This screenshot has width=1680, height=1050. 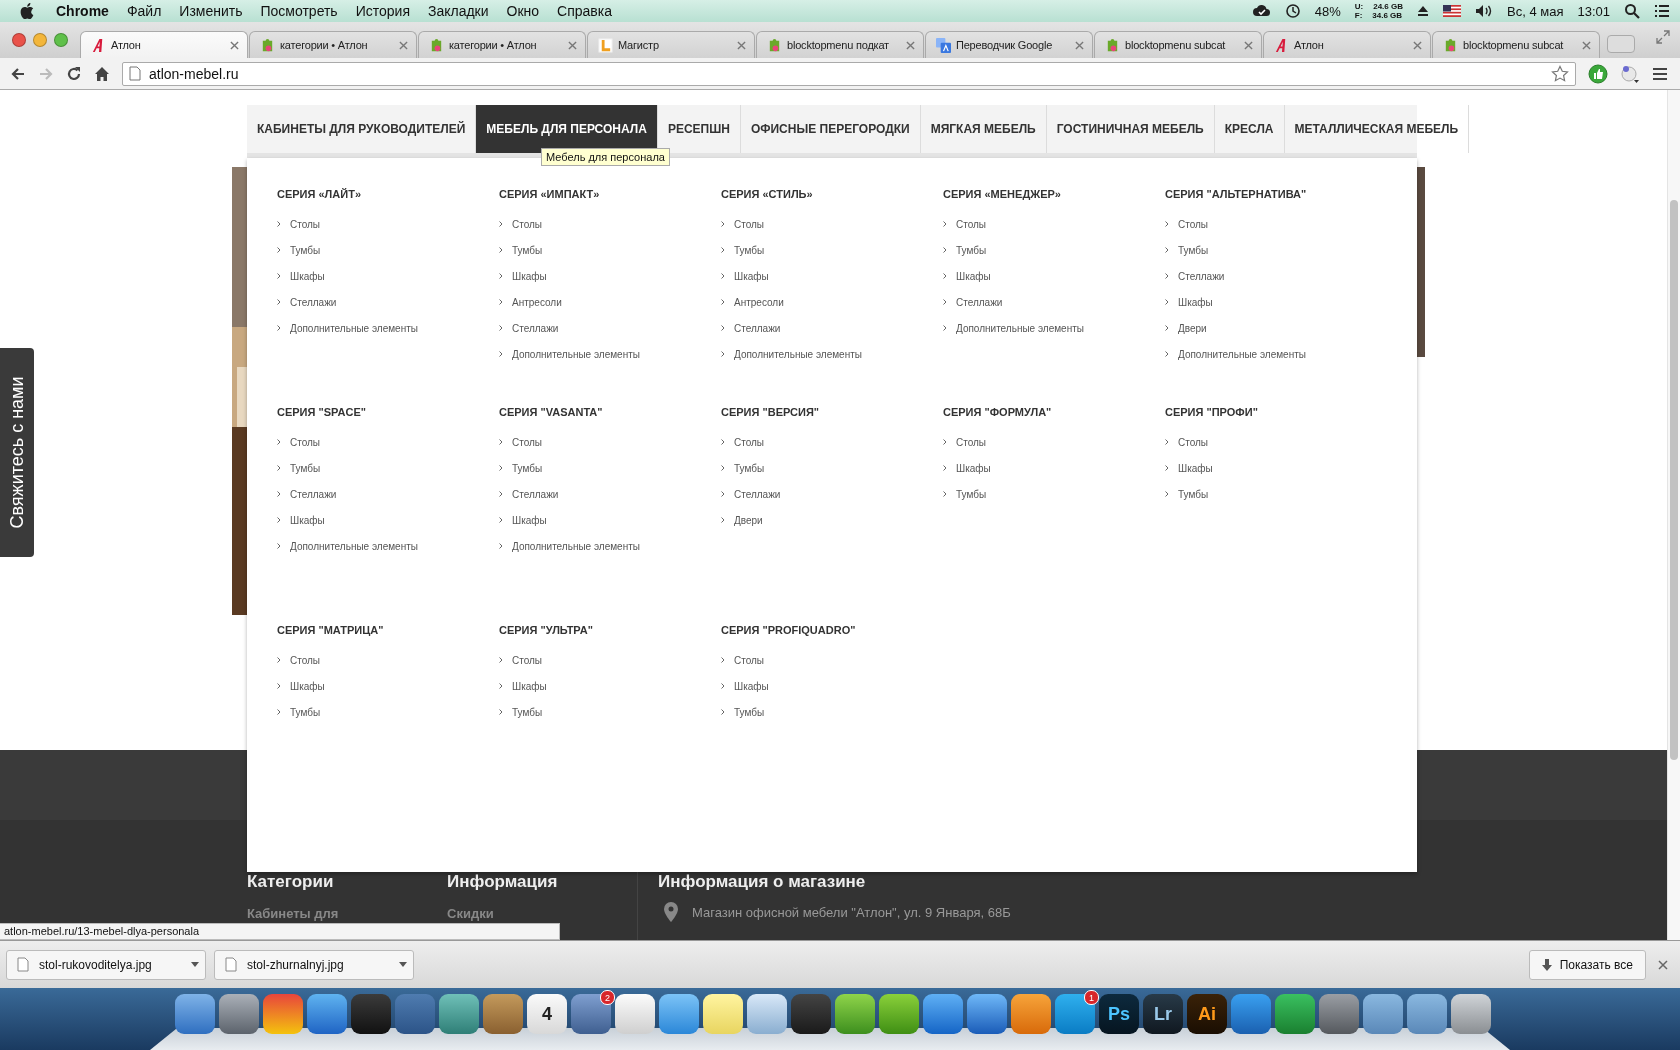 What do you see at coordinates (1292, 11) in the screenshot?
I see `clock-icon` at bounding box center [1292, 11].